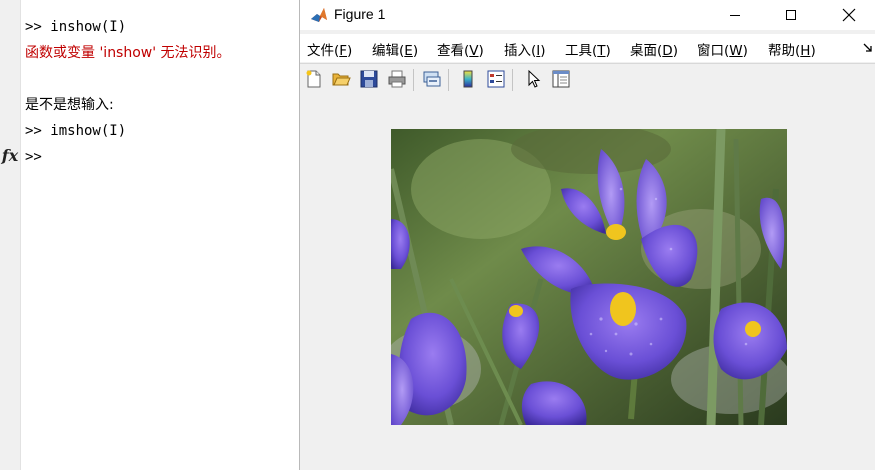  Describe the element at coordinates (128, 53) in the screenshot. I see `error-message: 函数或变量 'inshow' 无法识别。` at that location.